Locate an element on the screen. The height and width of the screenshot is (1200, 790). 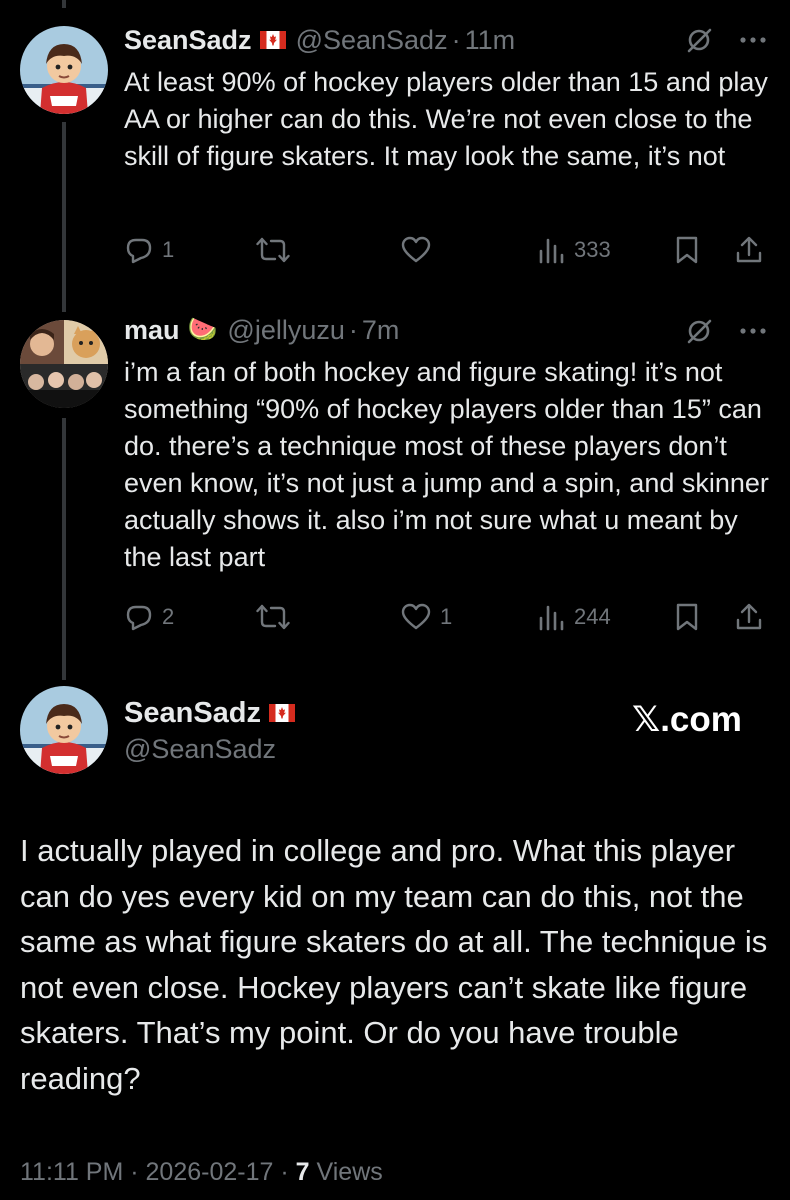
like-button: 1 is located at coordinates (426, 617).